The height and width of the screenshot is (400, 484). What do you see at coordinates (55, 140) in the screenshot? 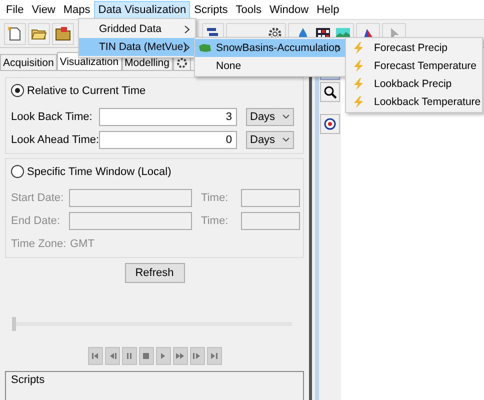
I see `field-label: Look Ahead Time:` at bounding box center [55, 140].